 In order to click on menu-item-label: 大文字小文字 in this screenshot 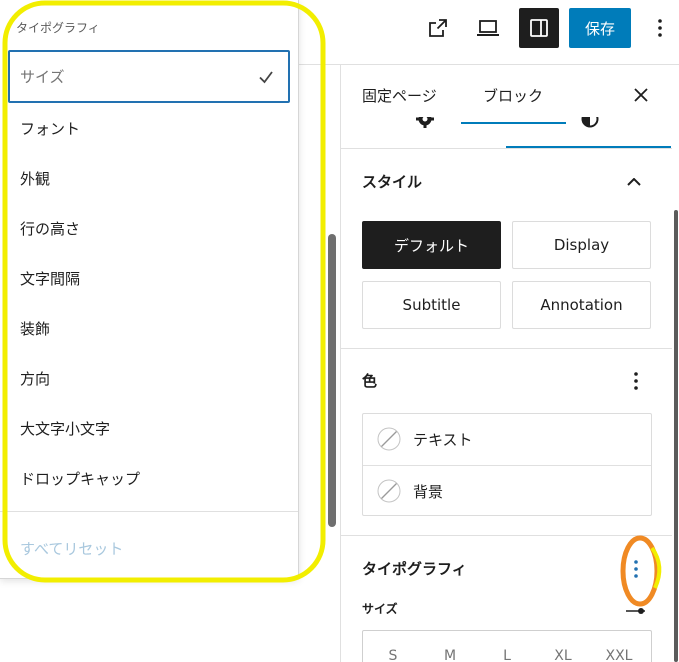, I will do `click(65, 428)`.